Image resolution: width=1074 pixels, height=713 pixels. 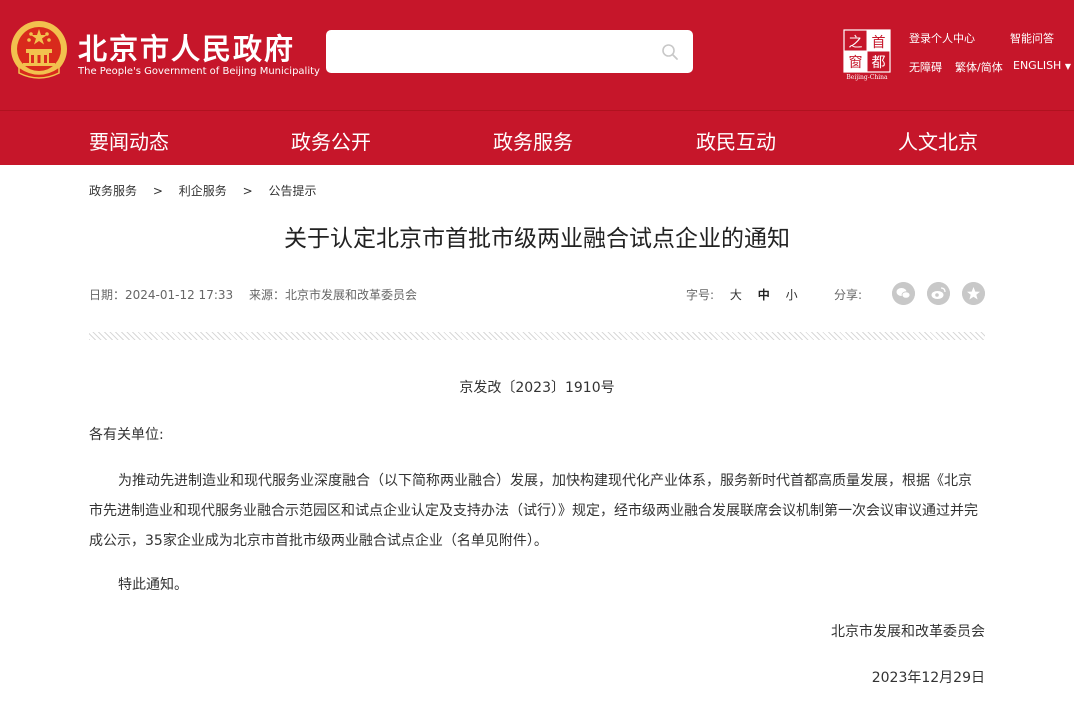 I want to click on font-size-label: 字号:, so click(x=700, y=295).